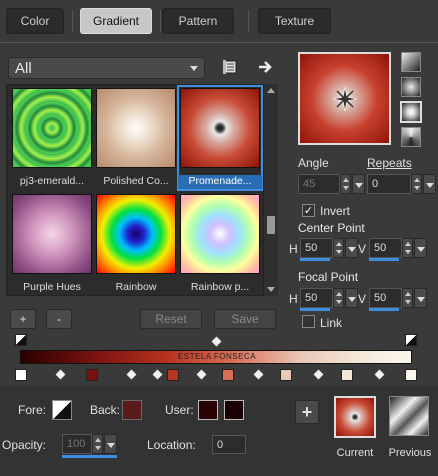 The height and width of the screenshot is (476, 438). What do you see at coordinates (293, 249) in the screenshot?
I see `center-h-label: H` at bounding box center [293, 249].